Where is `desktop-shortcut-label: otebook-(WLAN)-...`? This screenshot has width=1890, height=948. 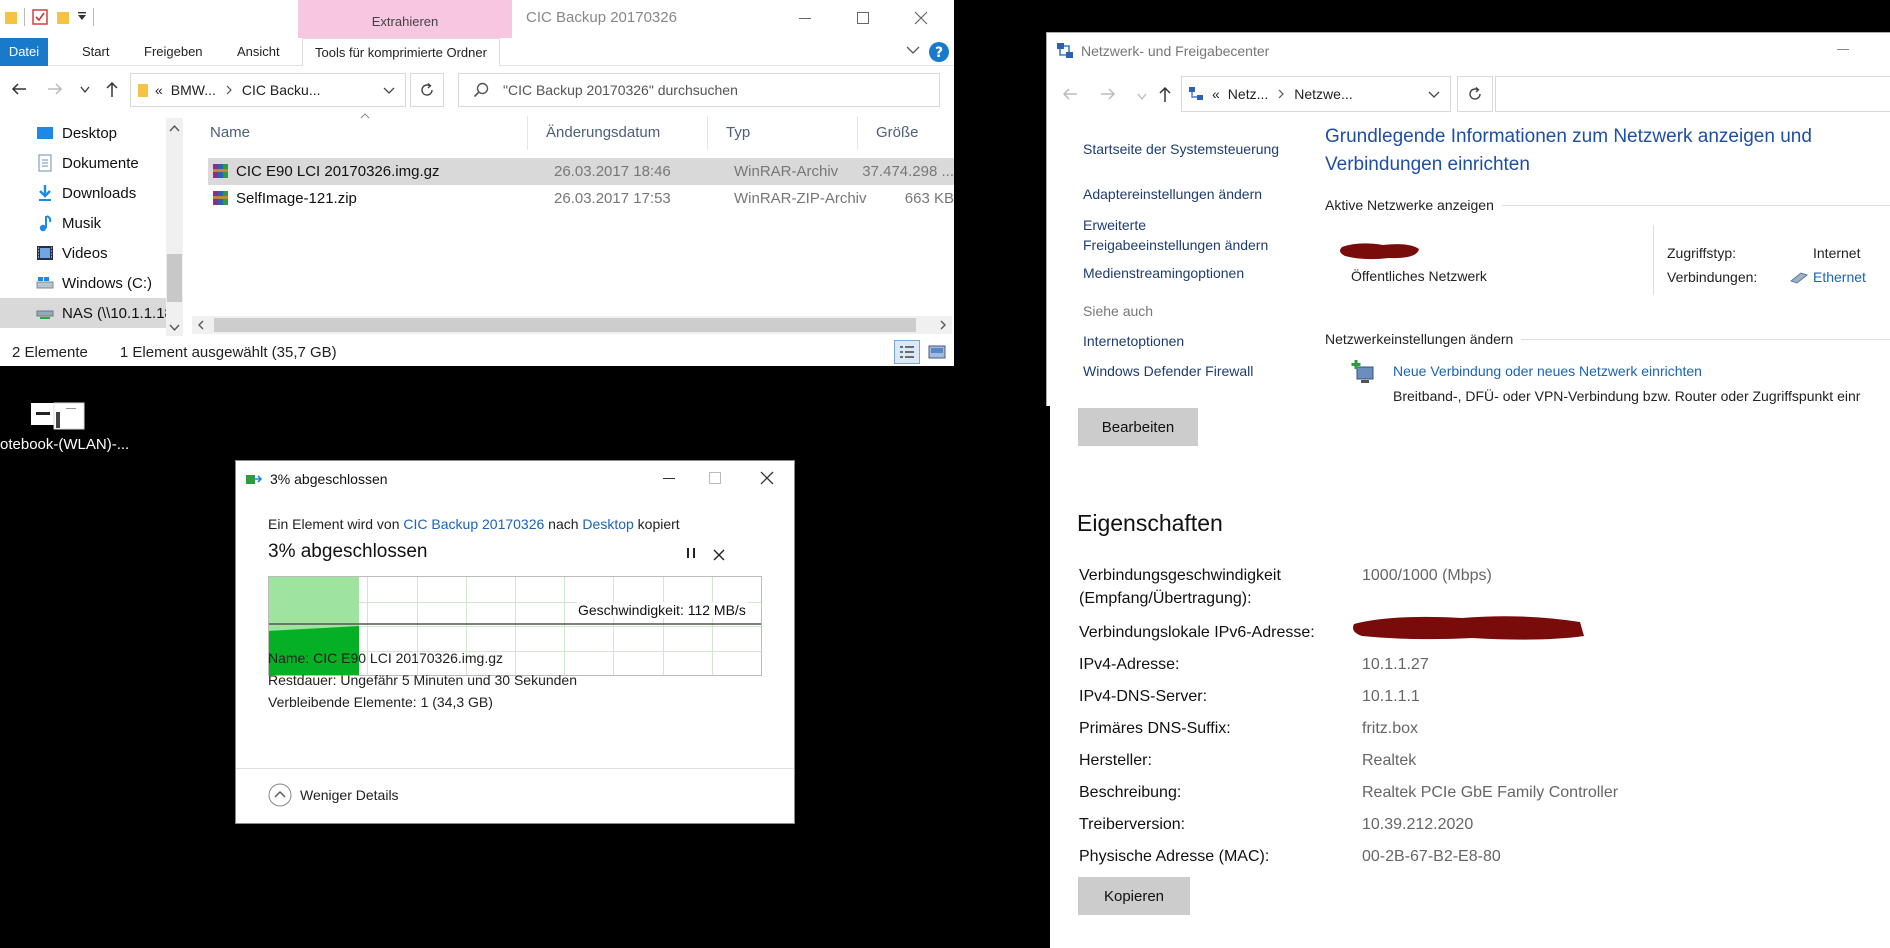 desktop-shortcut-label: otebook-(WLAN)-... is located at coordinates (64, 444).